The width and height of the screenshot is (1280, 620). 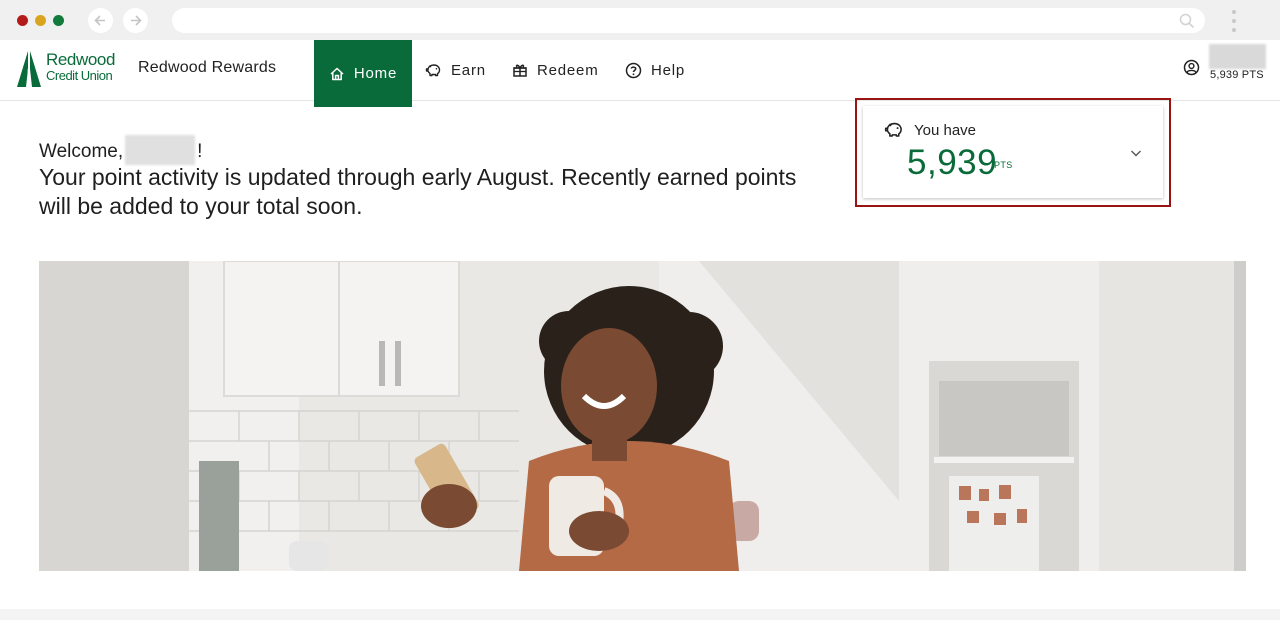 I want to click on user-name-redacted, so click(x=1237, y=56).